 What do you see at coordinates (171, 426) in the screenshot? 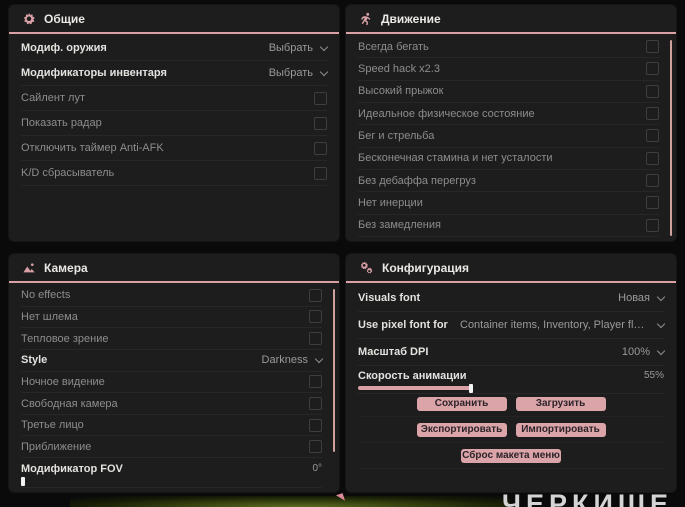
I see `setting-row: Третье лицо` at bounding box center [171, 426].